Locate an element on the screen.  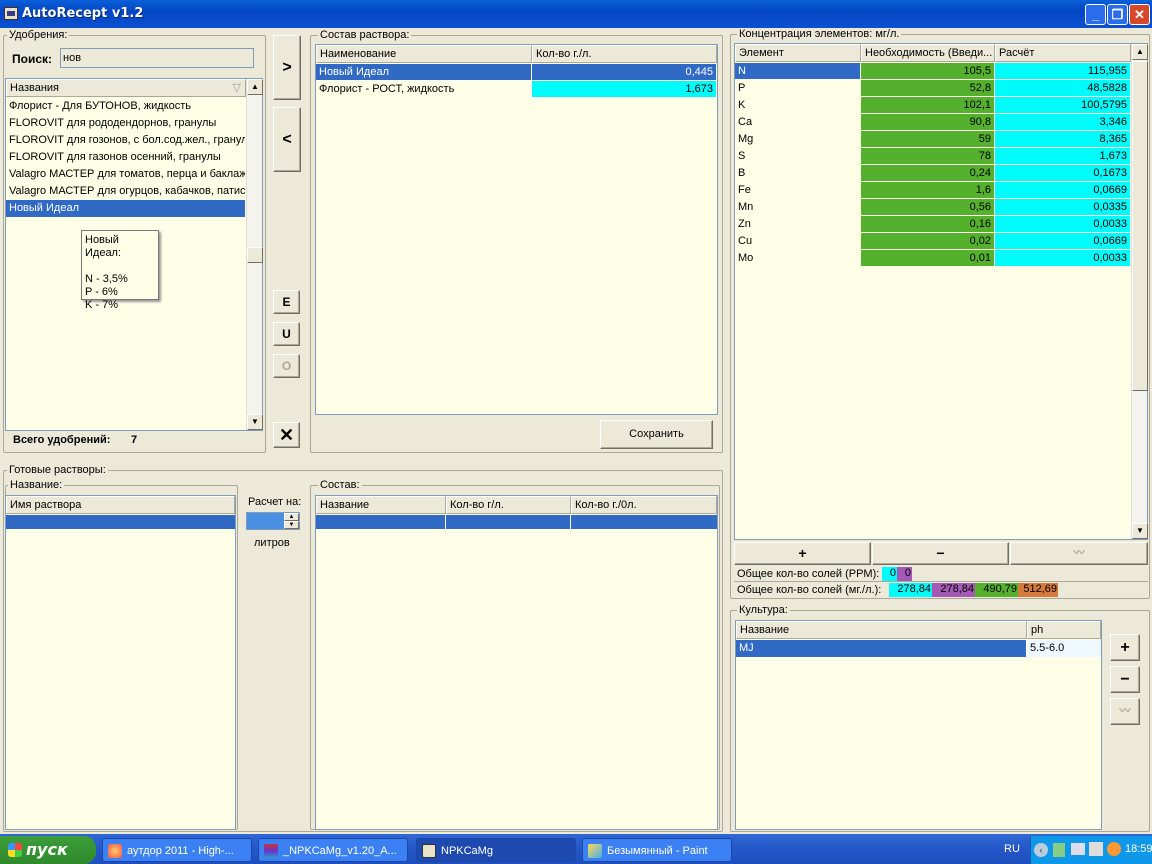
concentration-row: Cu 0,02 0,0669 is located at coordinates (933, 241).